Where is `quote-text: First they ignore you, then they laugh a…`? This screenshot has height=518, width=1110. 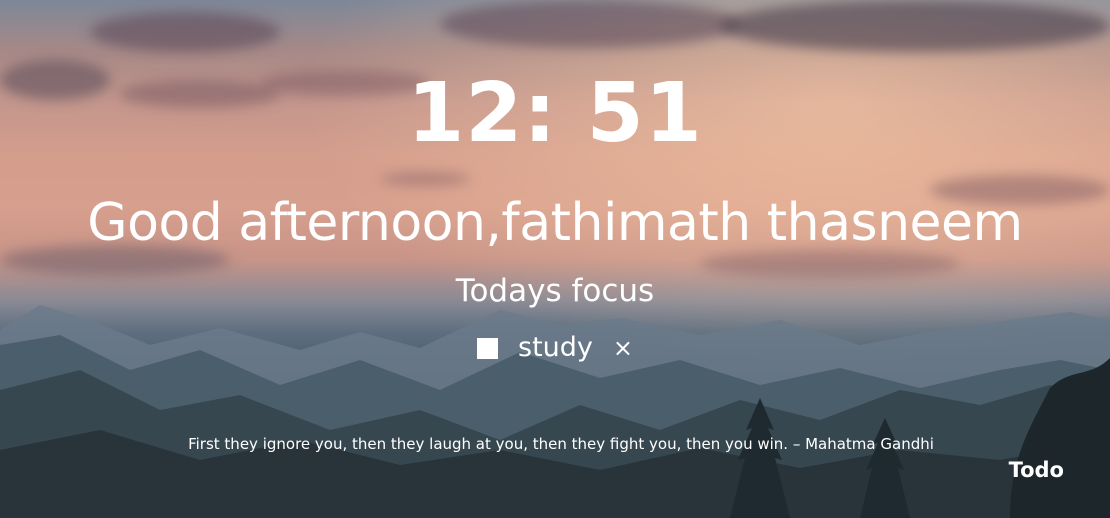 quote-text: First they ignore you, then they laugh a… is located at coordinates (561, 444).